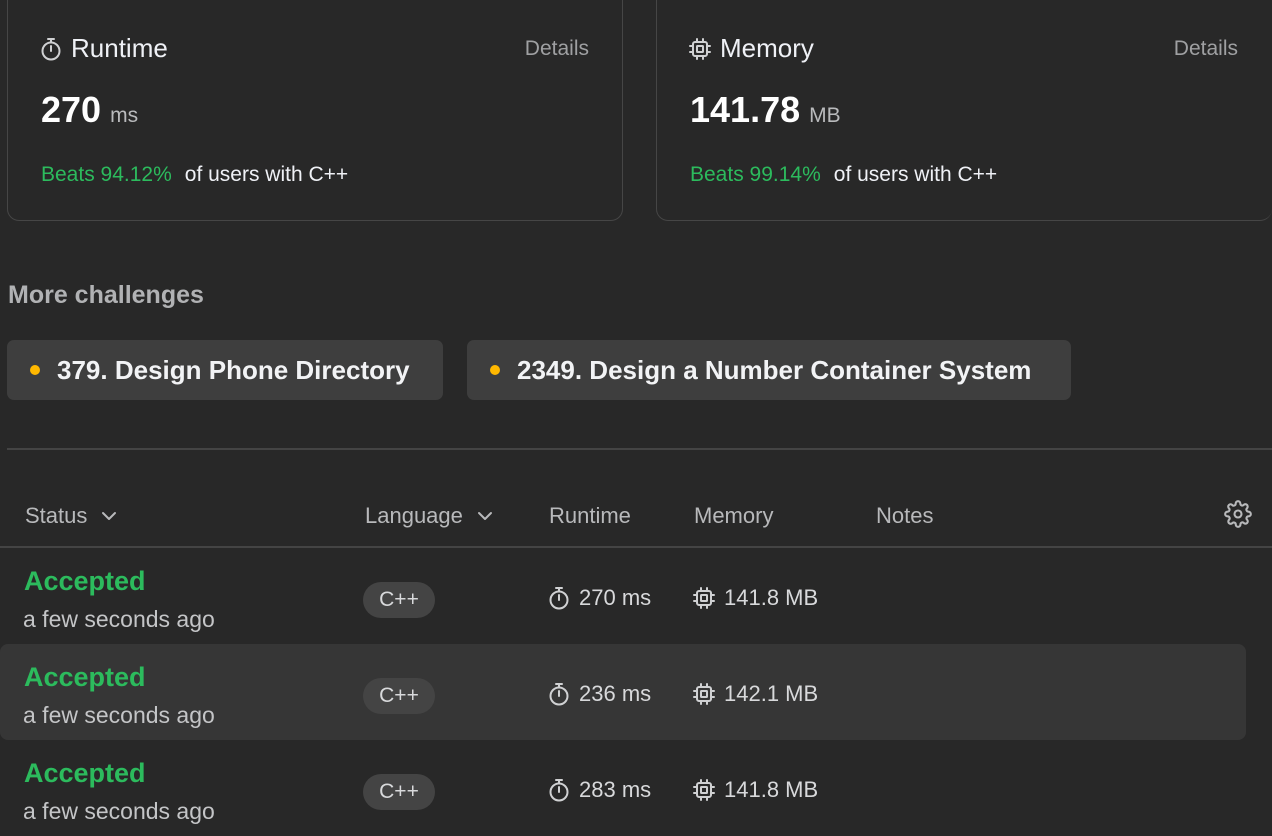 The width and height of the screenshot is (1272, 836). I want to click on memory-beats-percent: Beats 99.14%, so click(755, 174).